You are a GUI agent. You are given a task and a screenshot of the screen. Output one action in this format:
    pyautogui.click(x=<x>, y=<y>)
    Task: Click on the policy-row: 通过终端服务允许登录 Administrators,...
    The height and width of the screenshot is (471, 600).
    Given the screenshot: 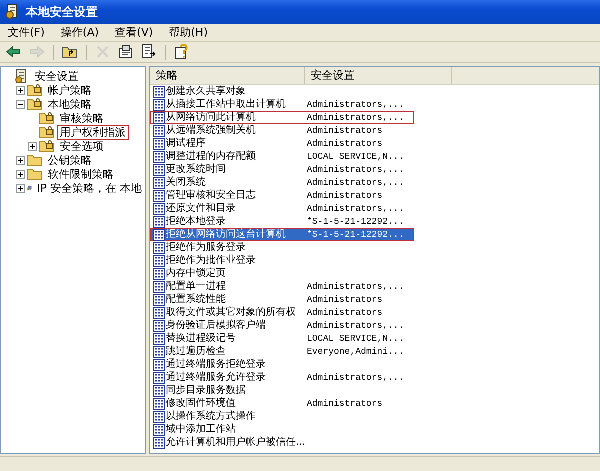 What is the action you would take?
    pyautogui.click(x=282, y=377)
    